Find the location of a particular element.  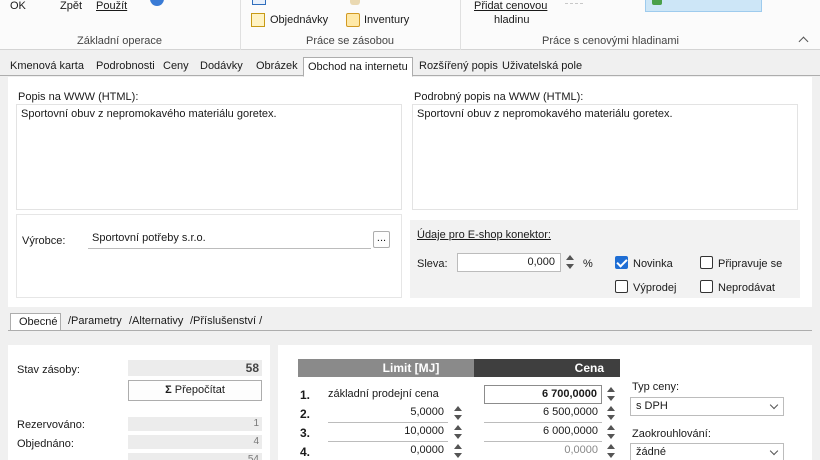

price-row-price: 6 500,0000 is located at coordinates (543, 413).